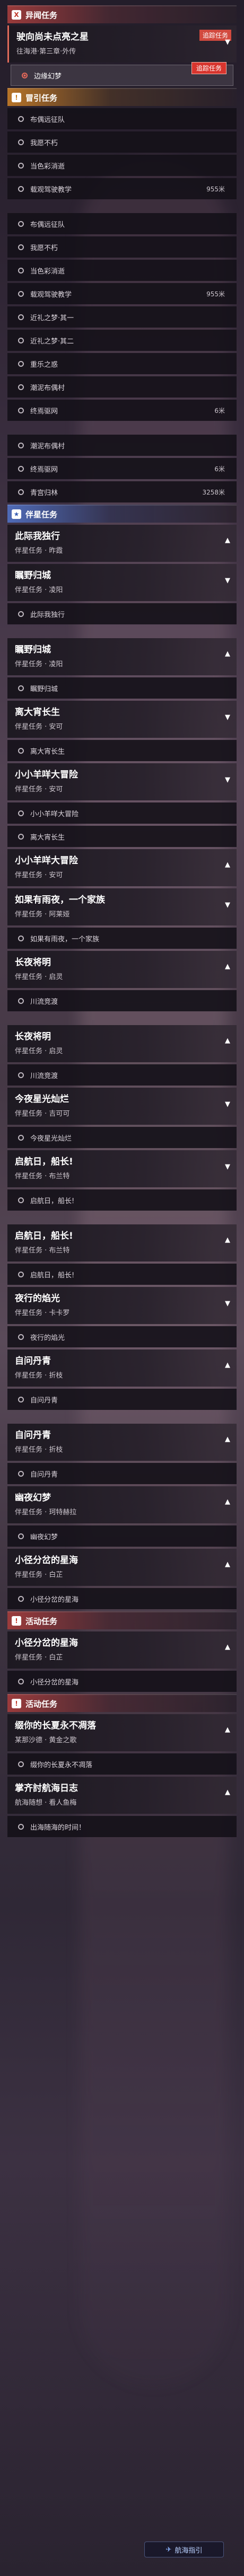  What do you see at coordinates (122, 14) in the screenshot?
I see `section-header: X 异闻任务` at bounding box center [122, 14].